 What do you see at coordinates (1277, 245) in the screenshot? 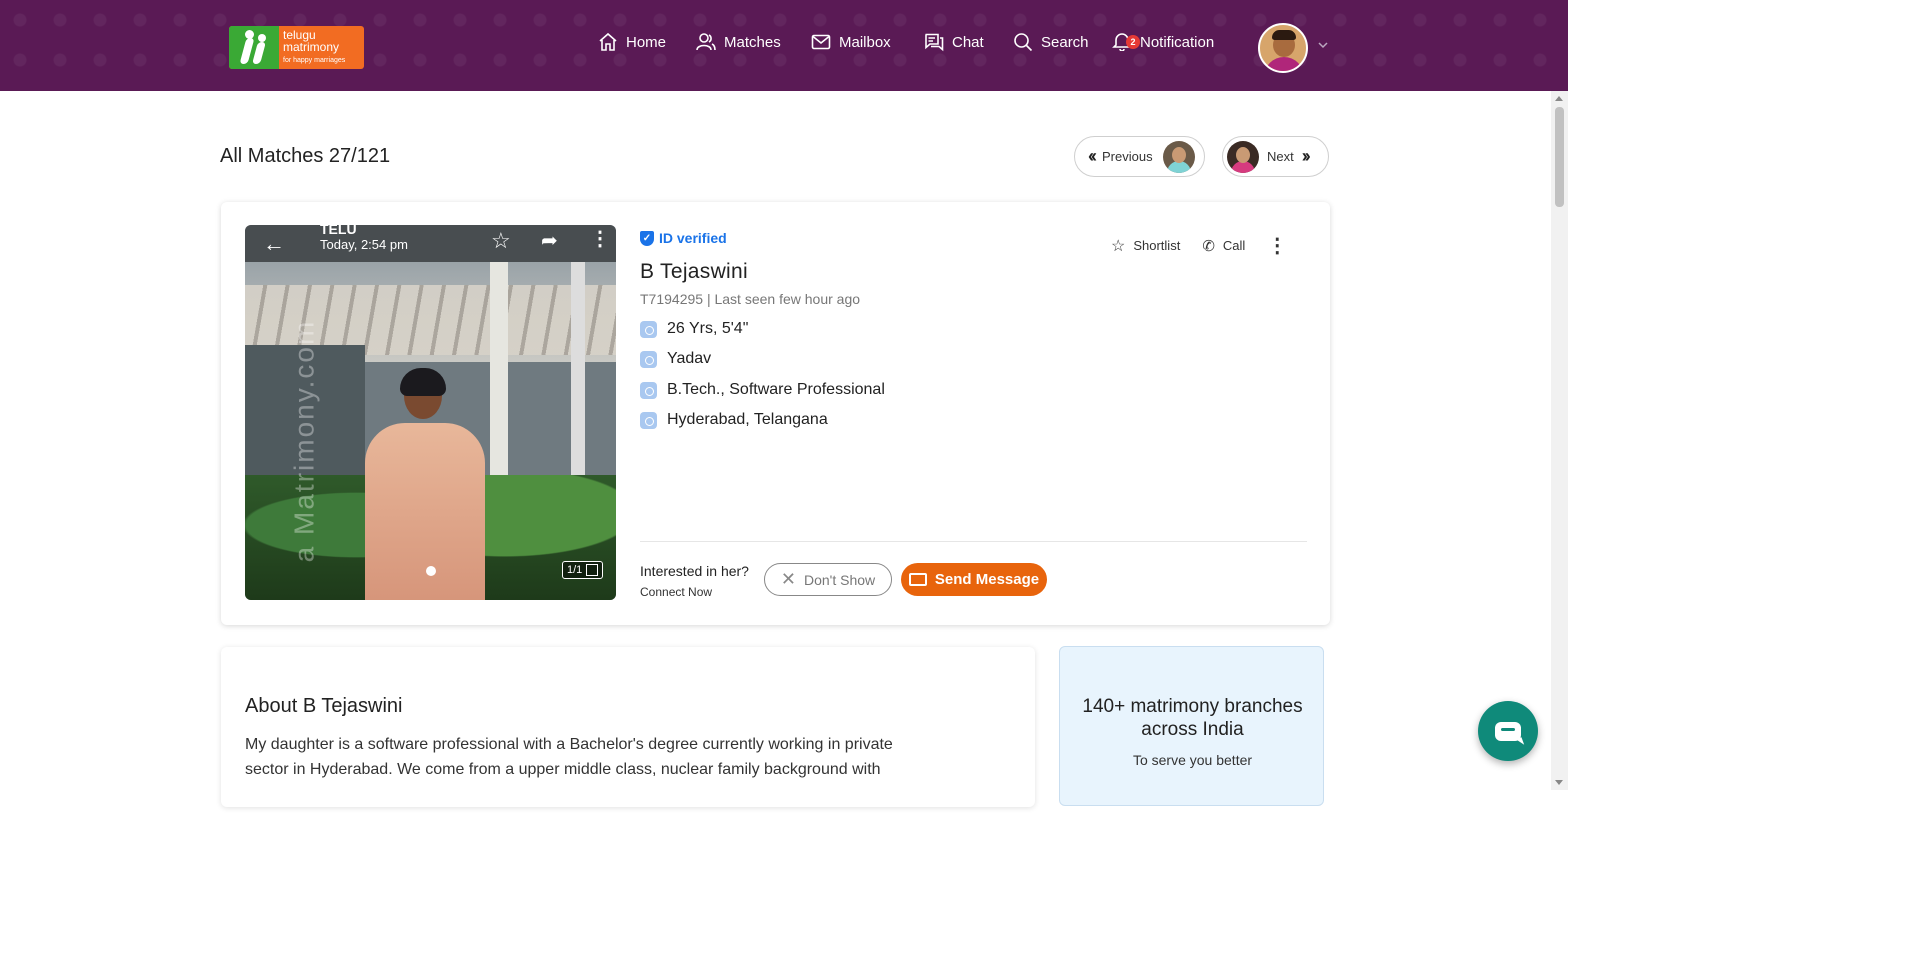
I see `more-options-icon: ⋮` at bounding box center [1277, 245].